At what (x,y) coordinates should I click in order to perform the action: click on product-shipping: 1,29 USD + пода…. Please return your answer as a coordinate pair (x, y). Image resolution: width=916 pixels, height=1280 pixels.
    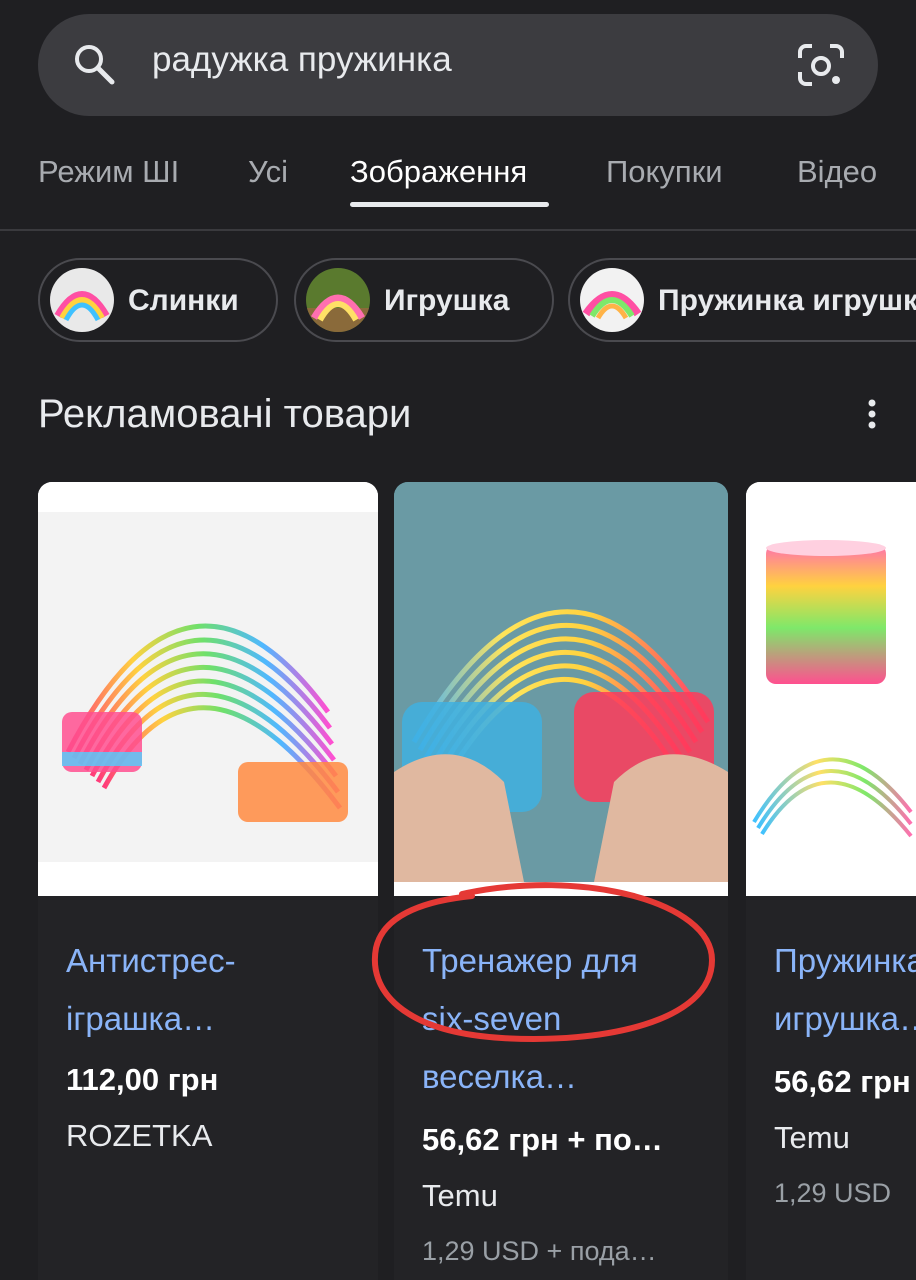
    Looking at the image, I should click on (539, 1251).